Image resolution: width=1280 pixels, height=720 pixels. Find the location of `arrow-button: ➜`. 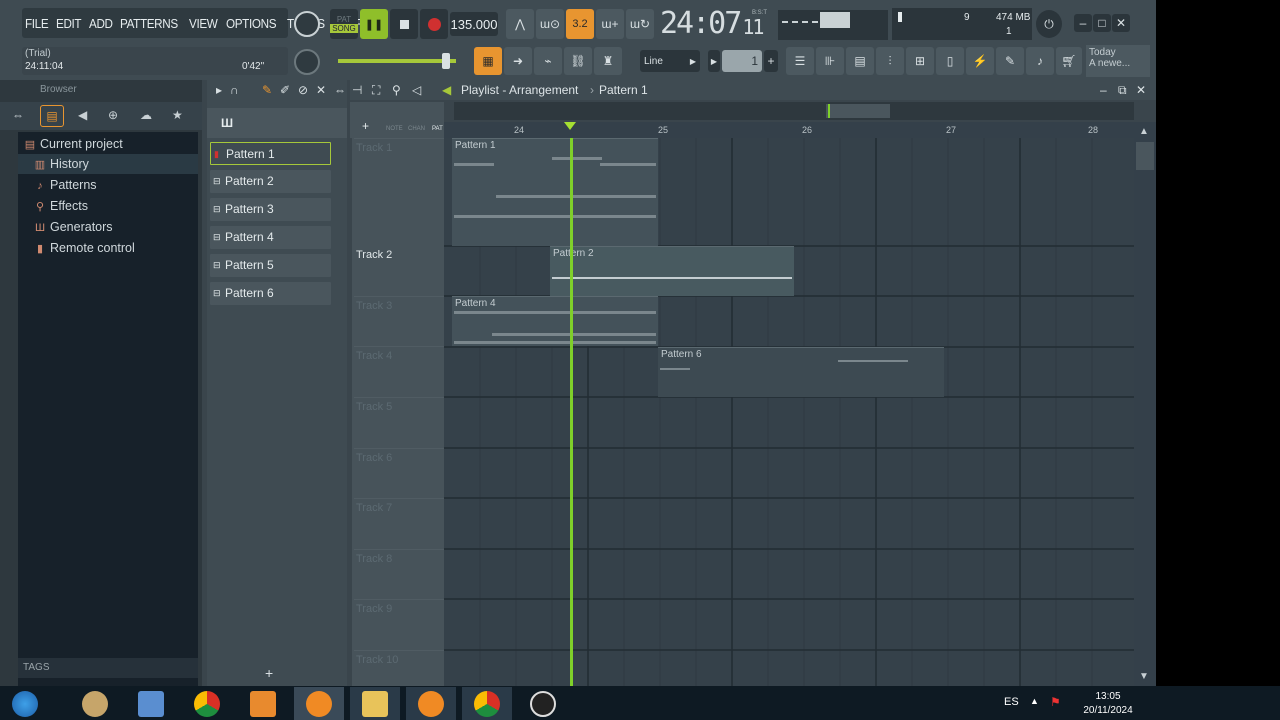

arrow-button: ➜ is located at coordinates (518, 61).